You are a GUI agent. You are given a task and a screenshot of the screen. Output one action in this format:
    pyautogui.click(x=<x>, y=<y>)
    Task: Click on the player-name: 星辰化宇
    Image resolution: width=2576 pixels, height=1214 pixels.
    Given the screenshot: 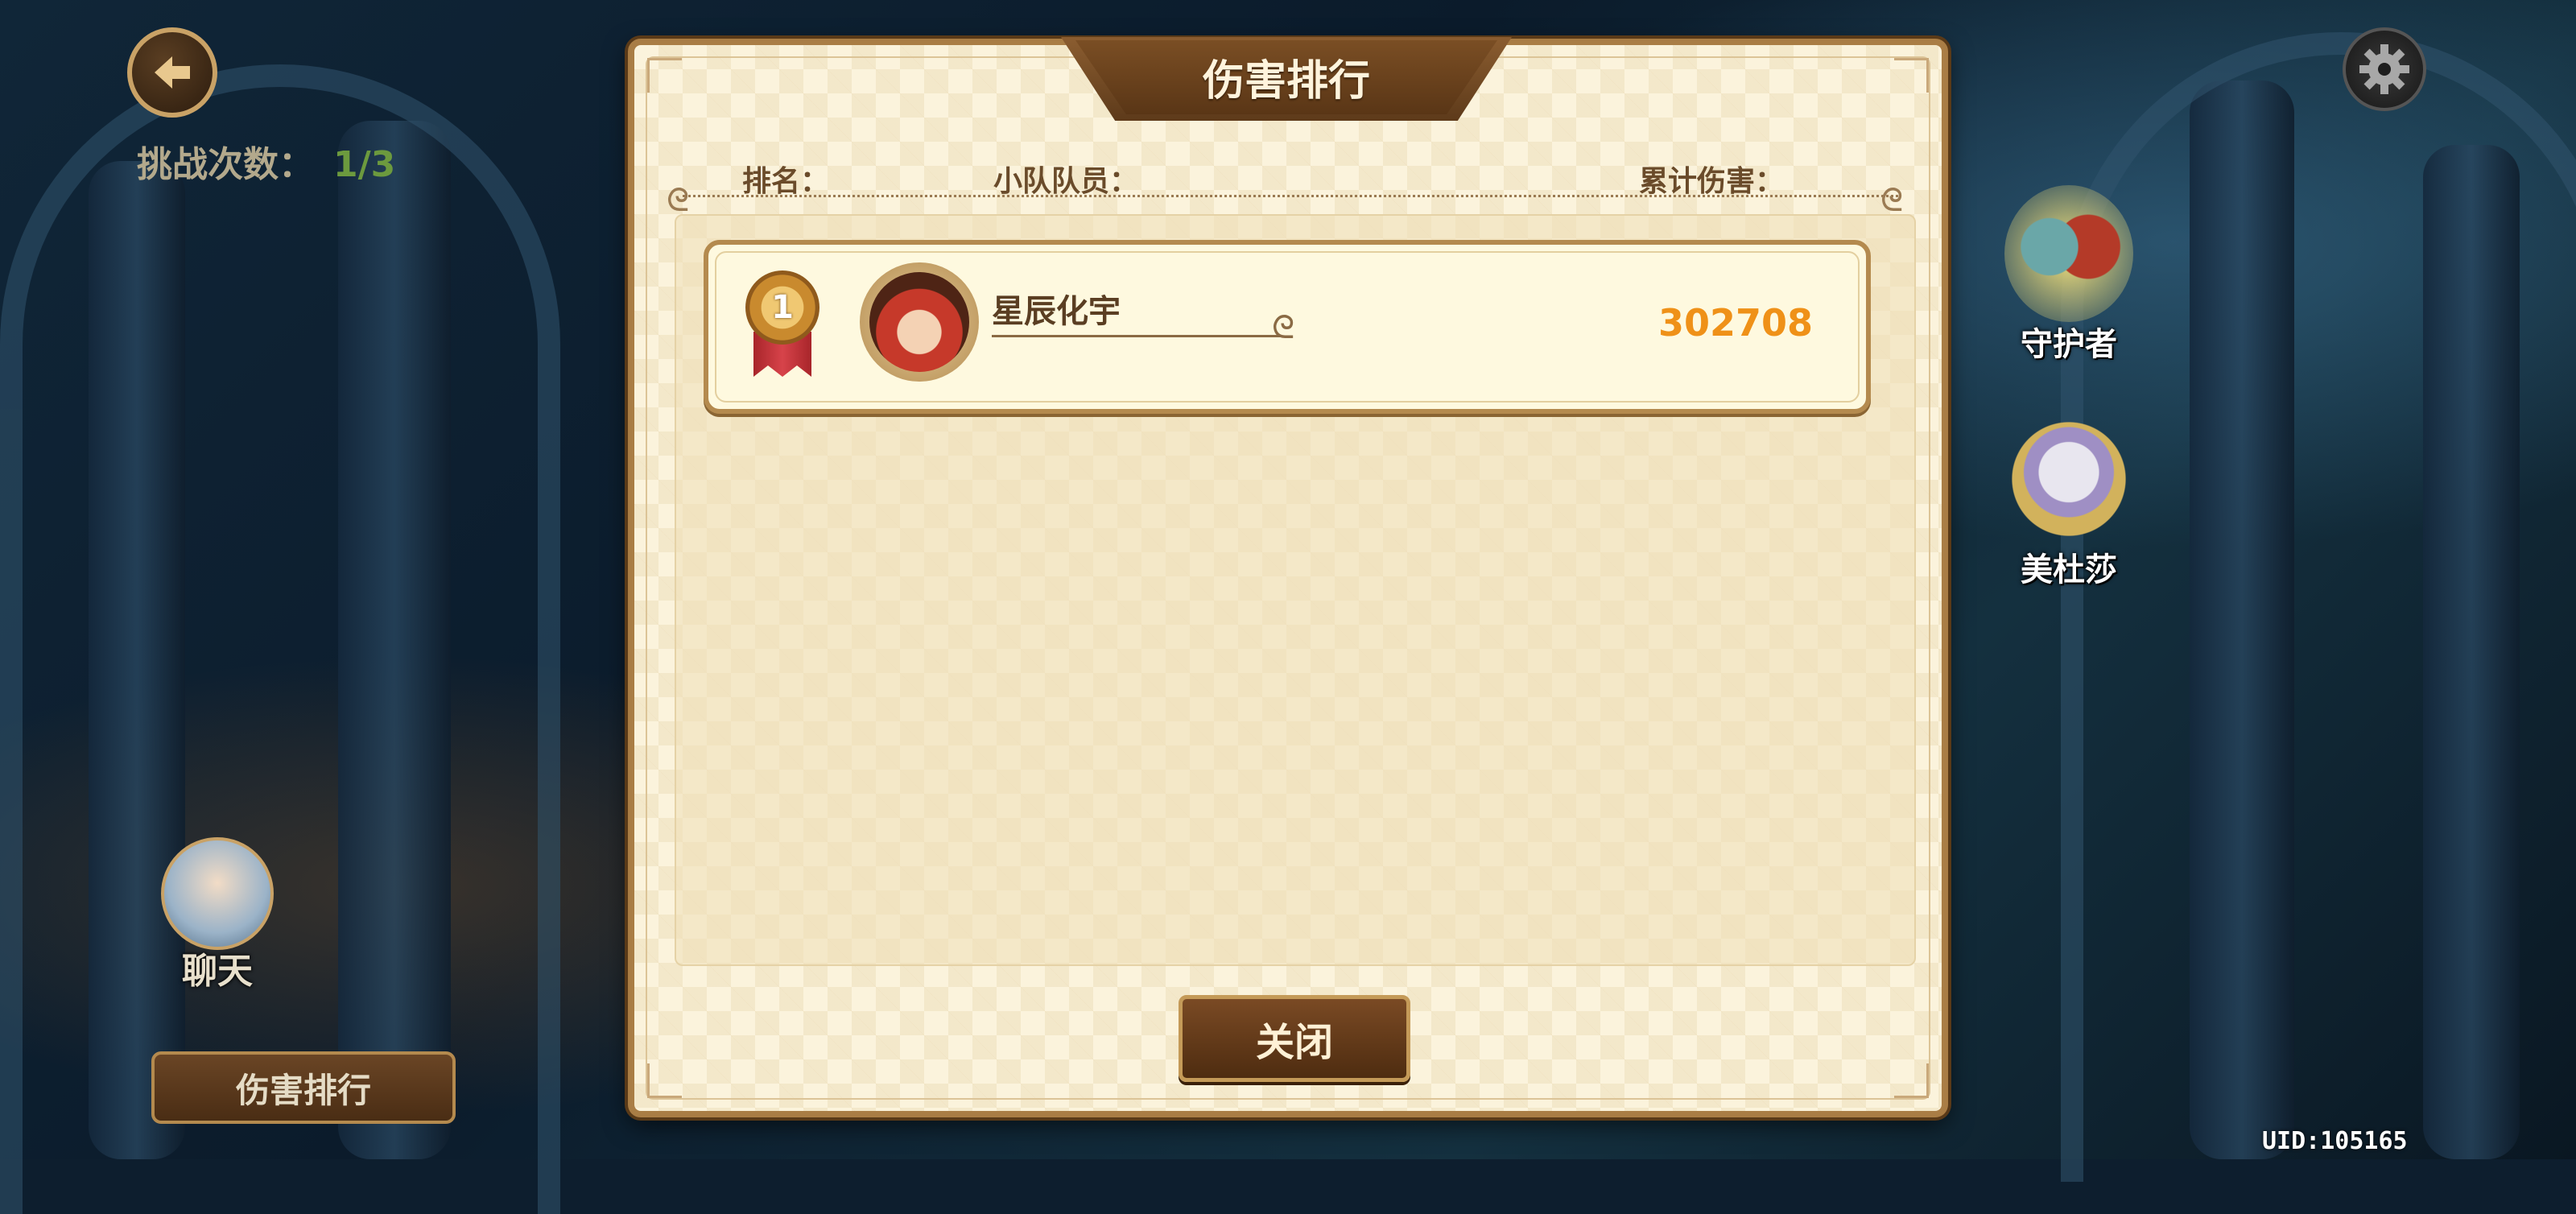 What is the action you would take?
    pyautogui.click(x=1056, y=311)
    